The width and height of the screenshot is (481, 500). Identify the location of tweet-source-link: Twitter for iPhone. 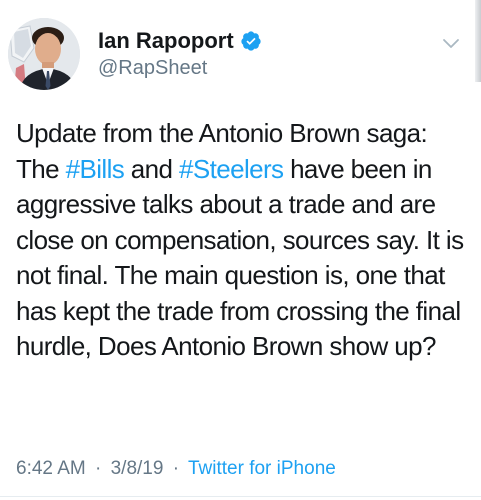
(262, 468).